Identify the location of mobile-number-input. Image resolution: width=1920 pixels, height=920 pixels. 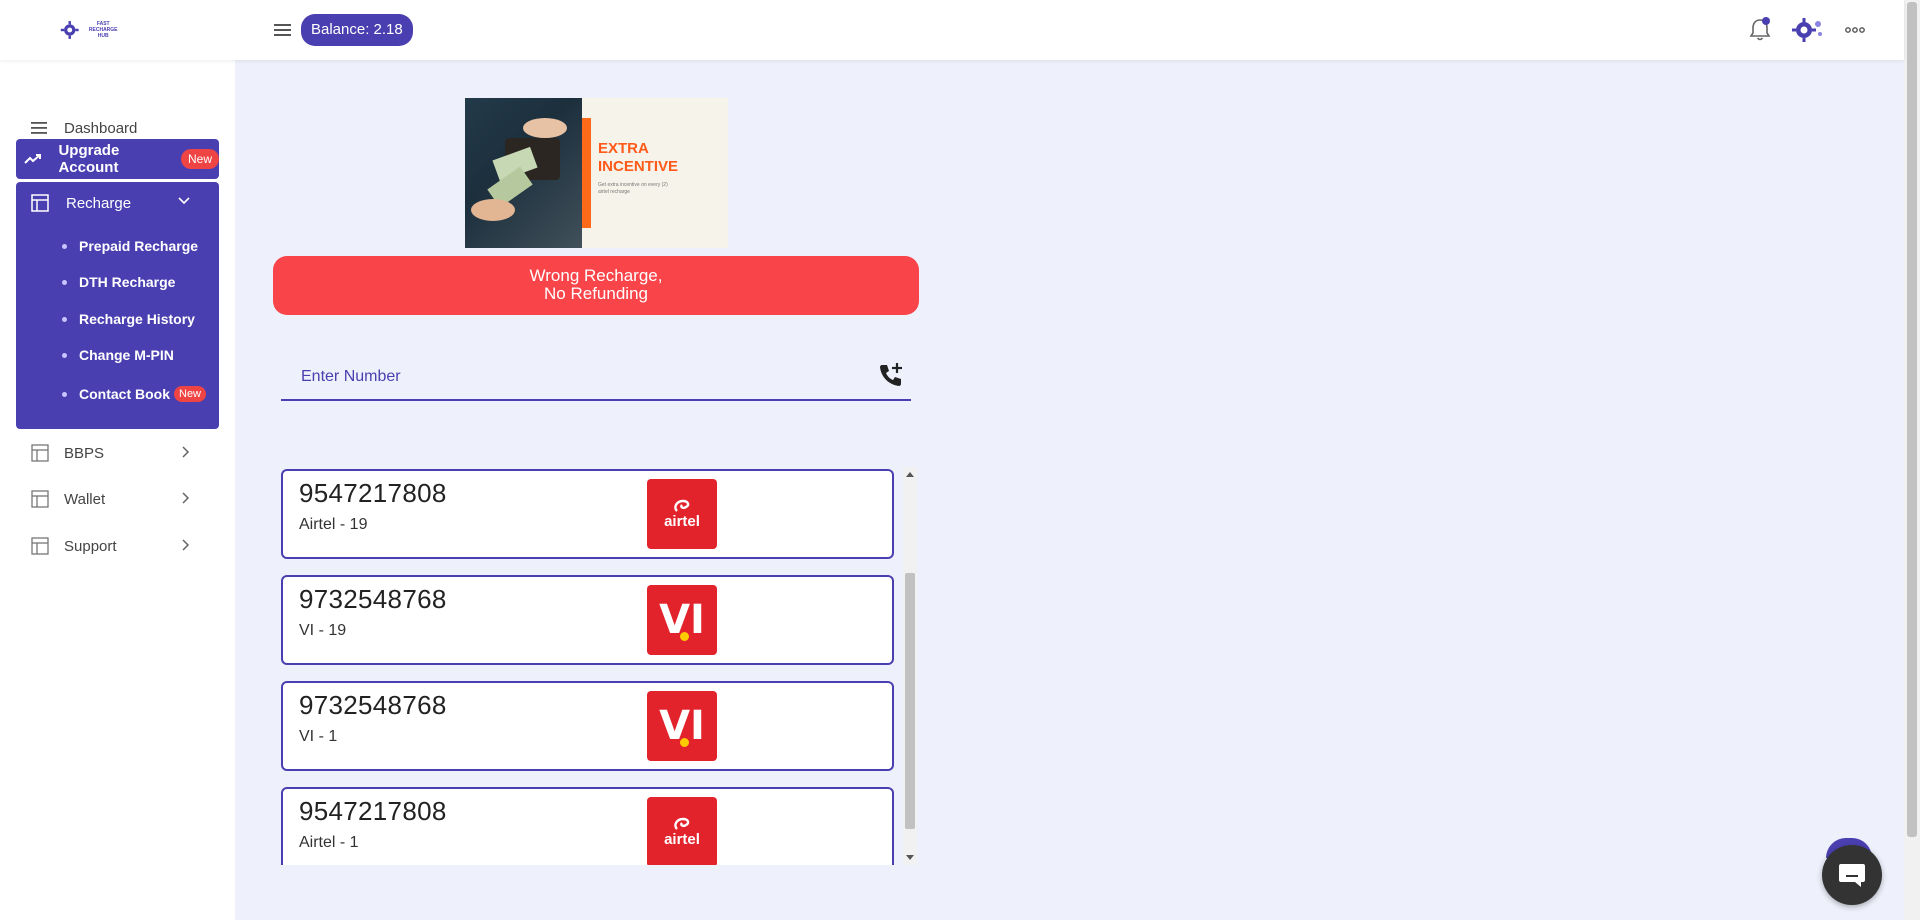
(561, 377).